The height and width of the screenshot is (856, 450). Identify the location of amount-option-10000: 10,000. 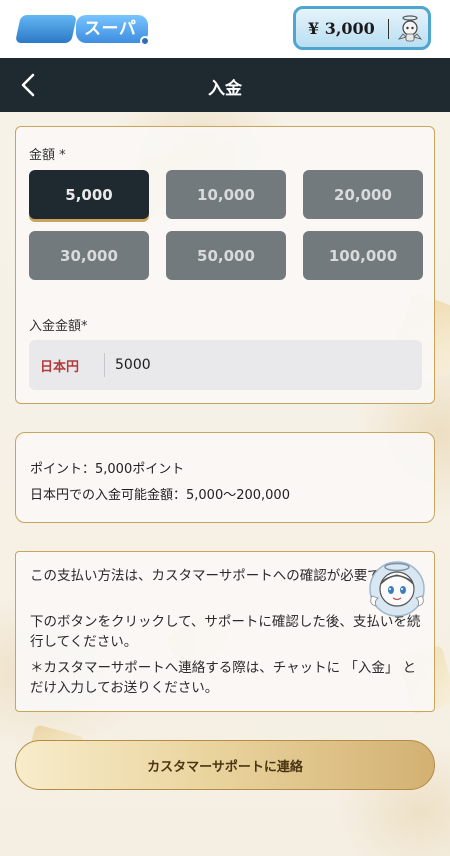
(226, 194).